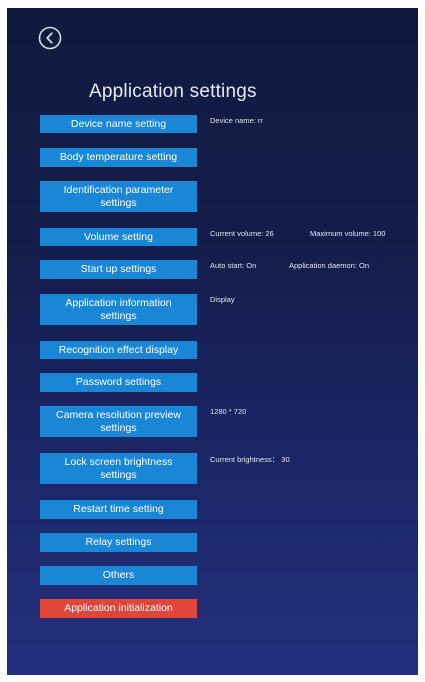 The height and width of the screenshot is (682, 425). Describe the element at coordinates (118, 309) in the screenshot. I see `application-information-settings-button: Application information settings` at that location.